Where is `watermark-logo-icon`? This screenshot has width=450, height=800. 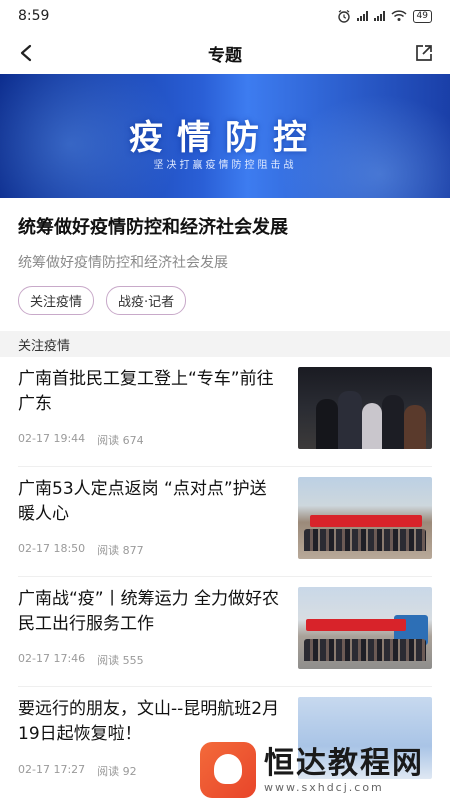 watermark-logo-icon is located at coordinates (228, 770).